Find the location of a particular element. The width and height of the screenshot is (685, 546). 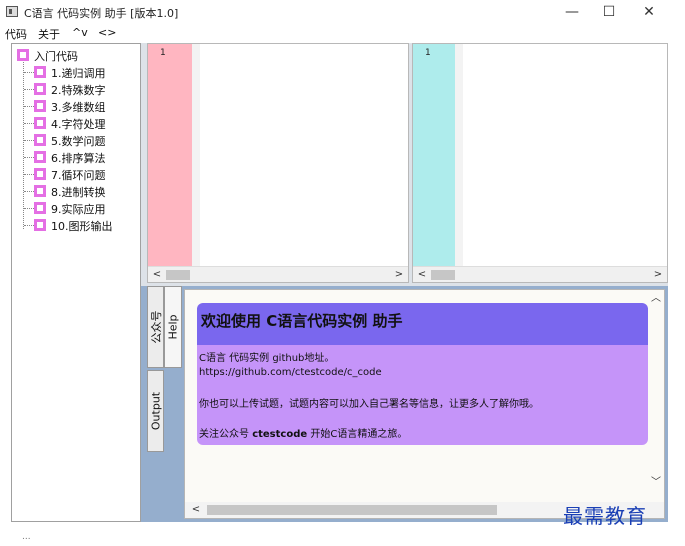

help-title: 欢迎使用 C语言代码实例 助手 is located at coordinates (302, 321).